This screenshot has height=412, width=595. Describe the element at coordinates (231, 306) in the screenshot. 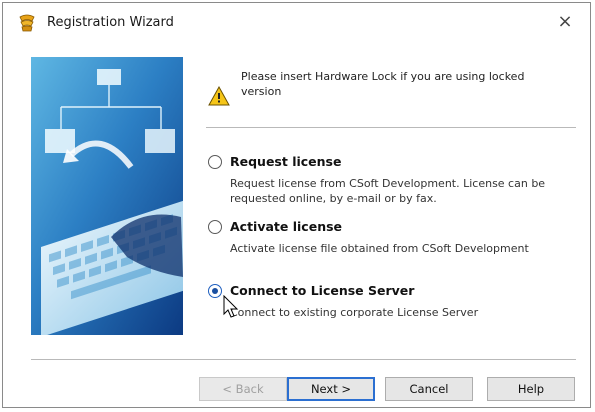

I see `mouse-cursor-icon` at that location.